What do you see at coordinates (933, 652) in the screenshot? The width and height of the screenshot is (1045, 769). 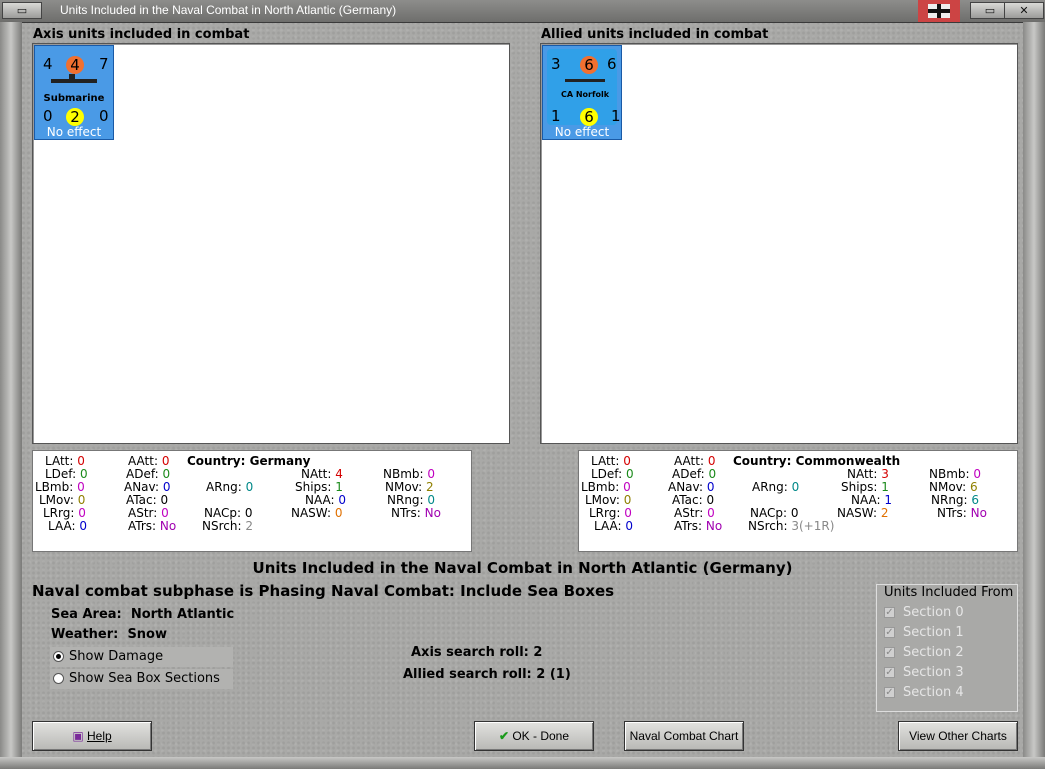 I see `section-2-label: Section 2` at bounding box center [933, 652].